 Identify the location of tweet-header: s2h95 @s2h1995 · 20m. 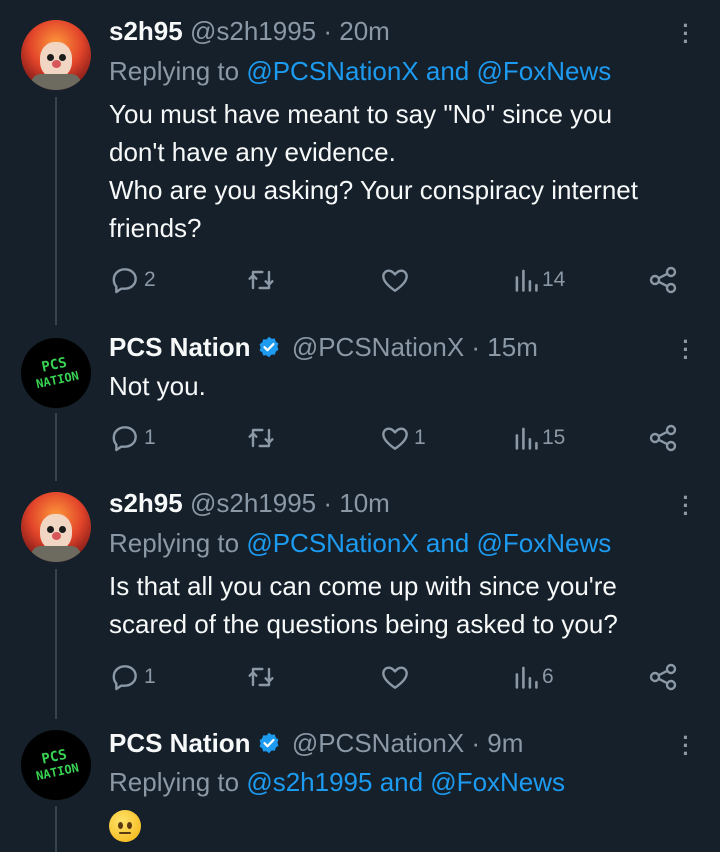
(249, 31).